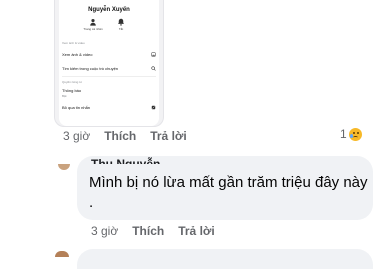  Describe the element at coordinates (109, 93) in the screenshot. I see `notifications-row: Thông báo Bật` at that location.